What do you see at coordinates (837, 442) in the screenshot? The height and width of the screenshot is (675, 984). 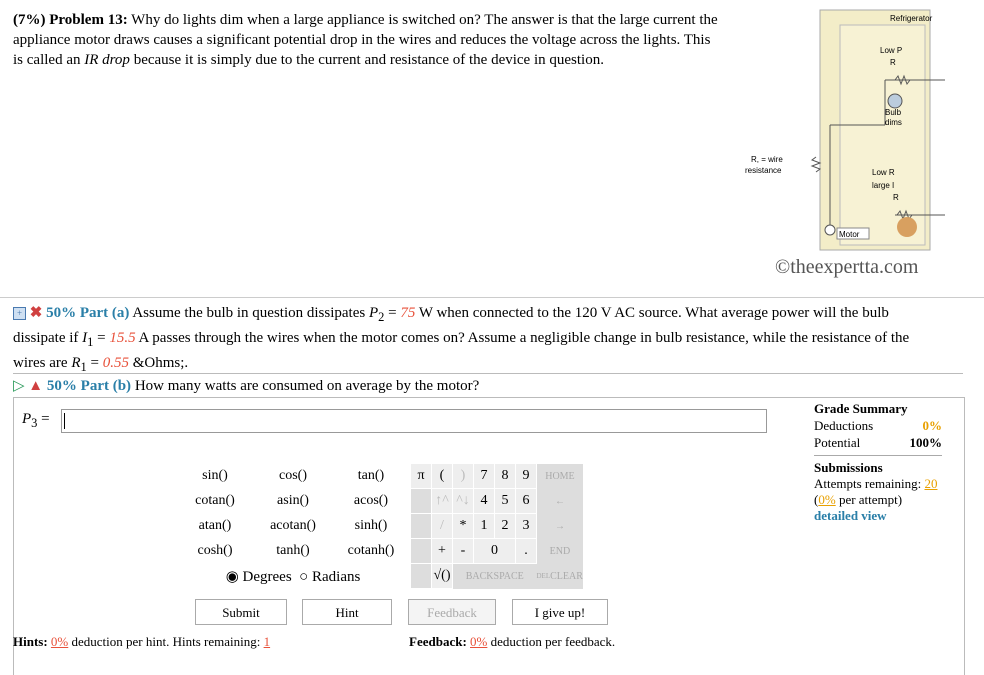 I see `potential-label: Potential` at bounding box center [837, 442].